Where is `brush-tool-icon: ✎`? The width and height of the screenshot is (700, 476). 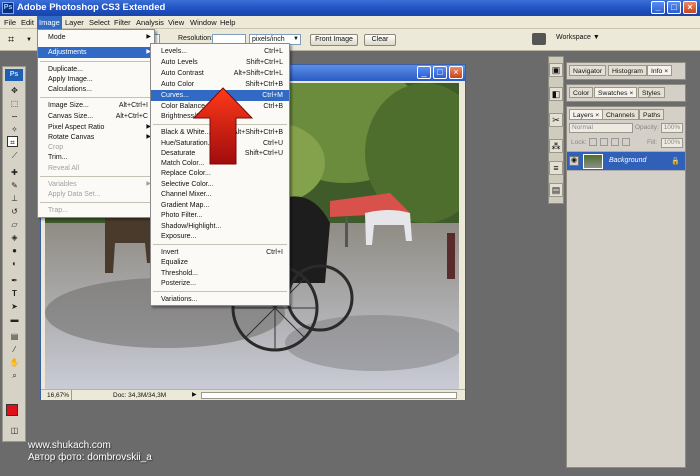
brush-tool-icon: ✎ is located at coordinates (14, 185).